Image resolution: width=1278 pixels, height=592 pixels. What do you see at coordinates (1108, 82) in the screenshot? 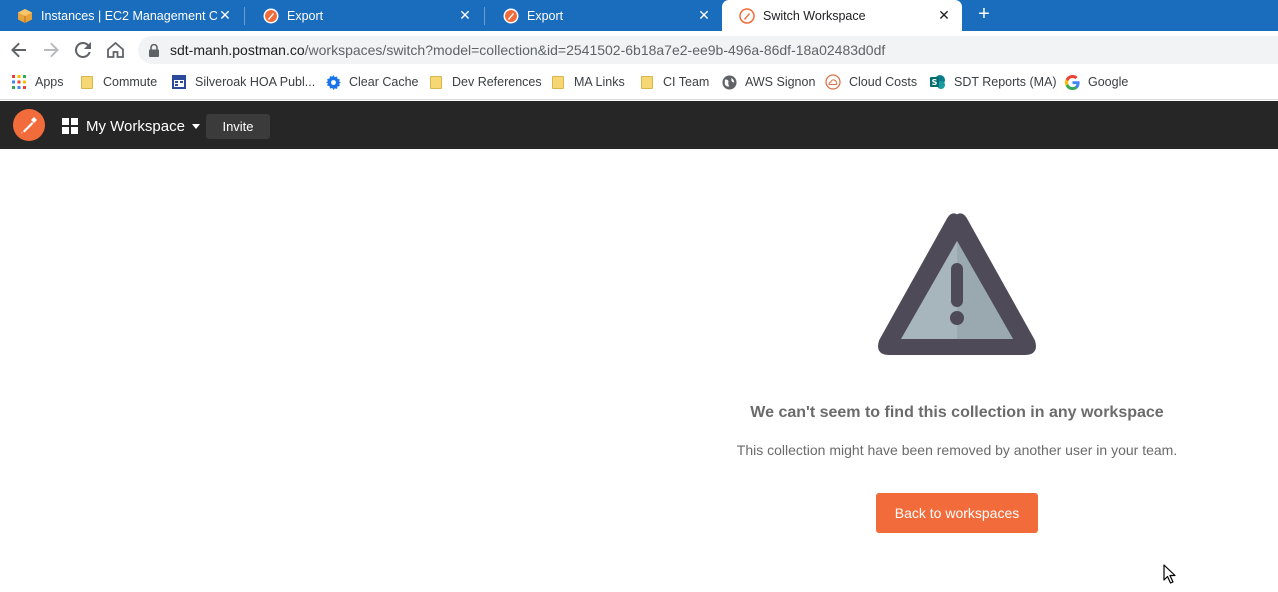
I see `bookmark-label: Google` at bounding box center [1108, 82].